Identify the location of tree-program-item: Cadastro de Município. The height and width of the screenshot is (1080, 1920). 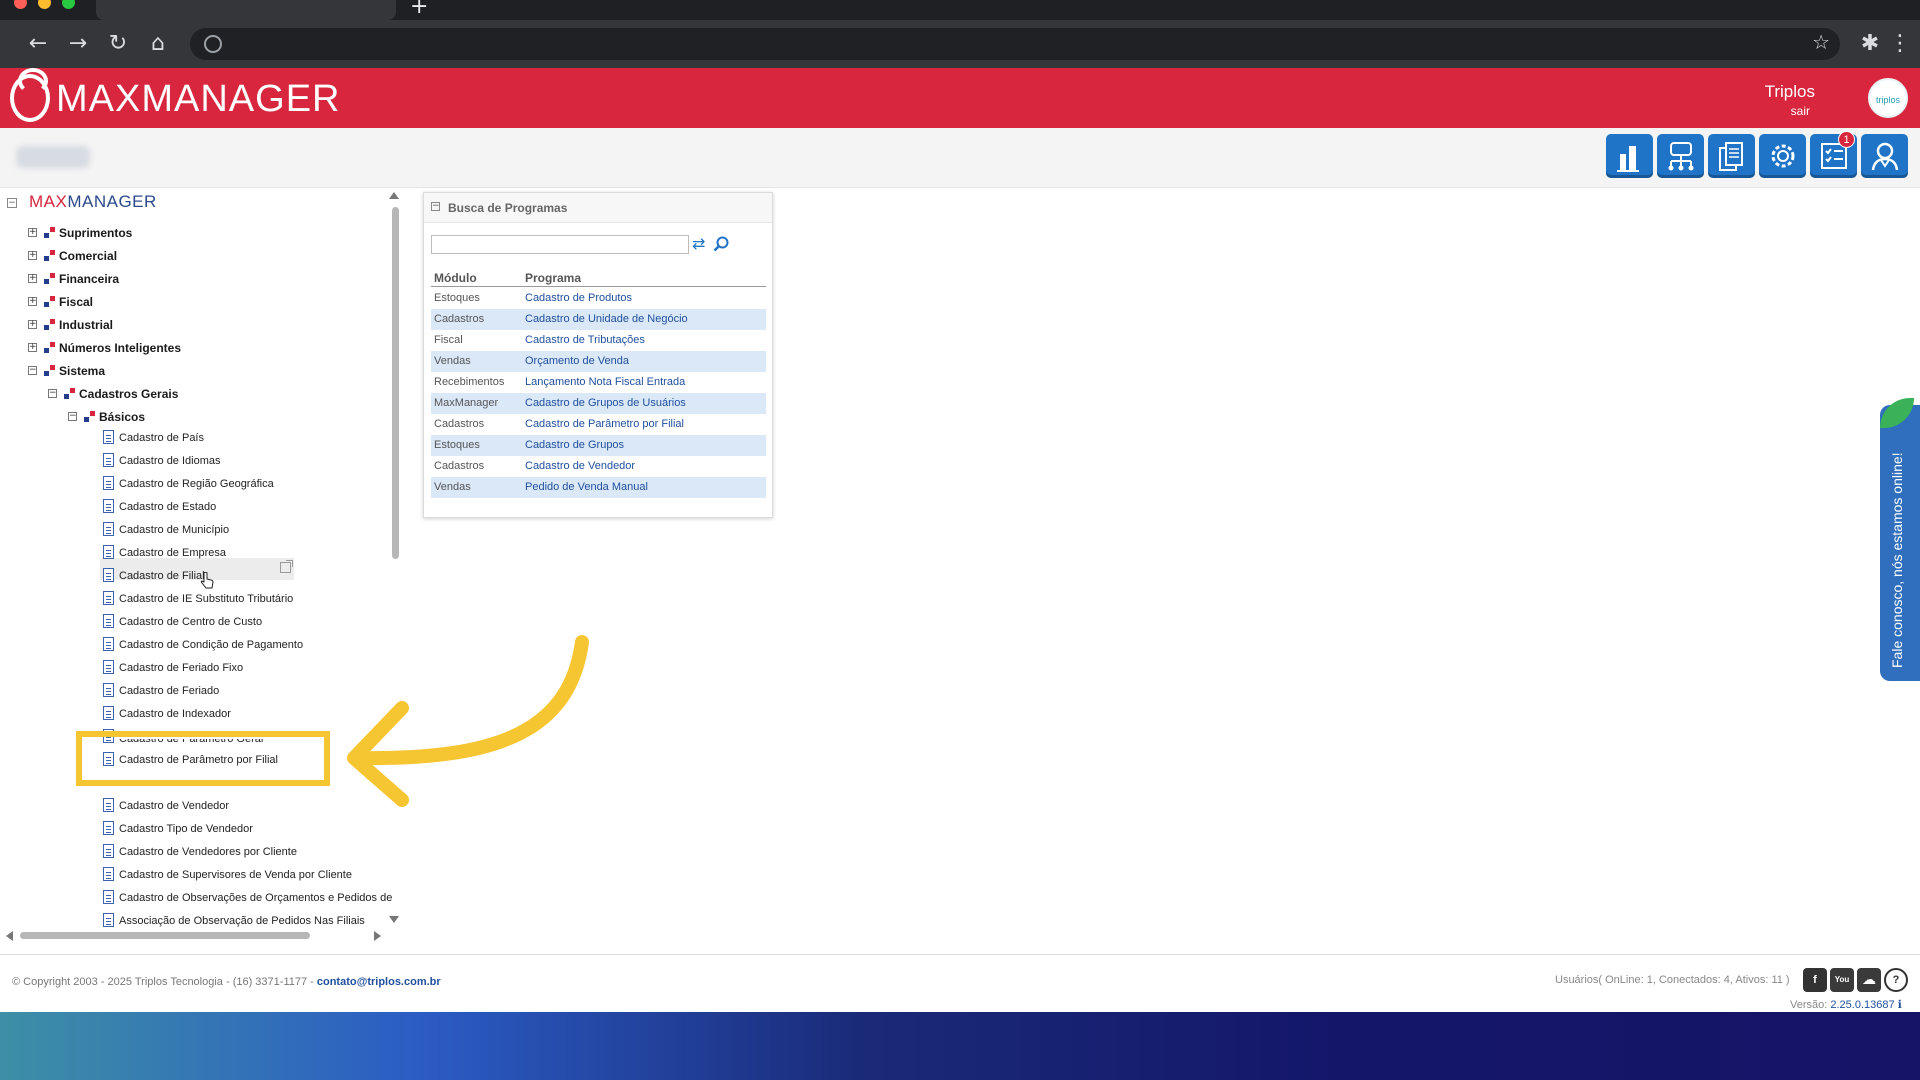
(174, 530).